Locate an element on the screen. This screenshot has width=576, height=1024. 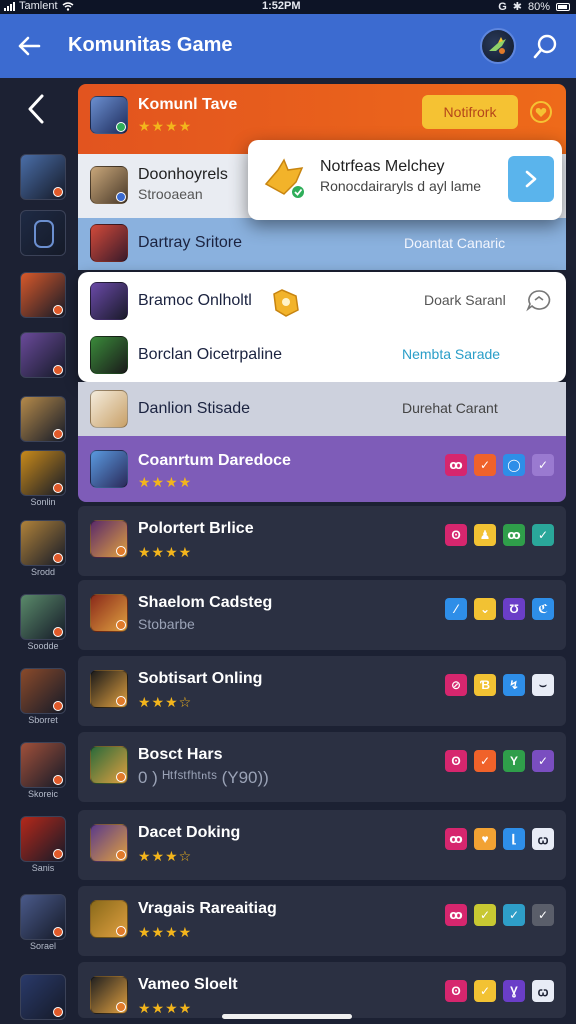
action-icons: ʘ ✓ Y ✓ is located at coordinates (499, 761).